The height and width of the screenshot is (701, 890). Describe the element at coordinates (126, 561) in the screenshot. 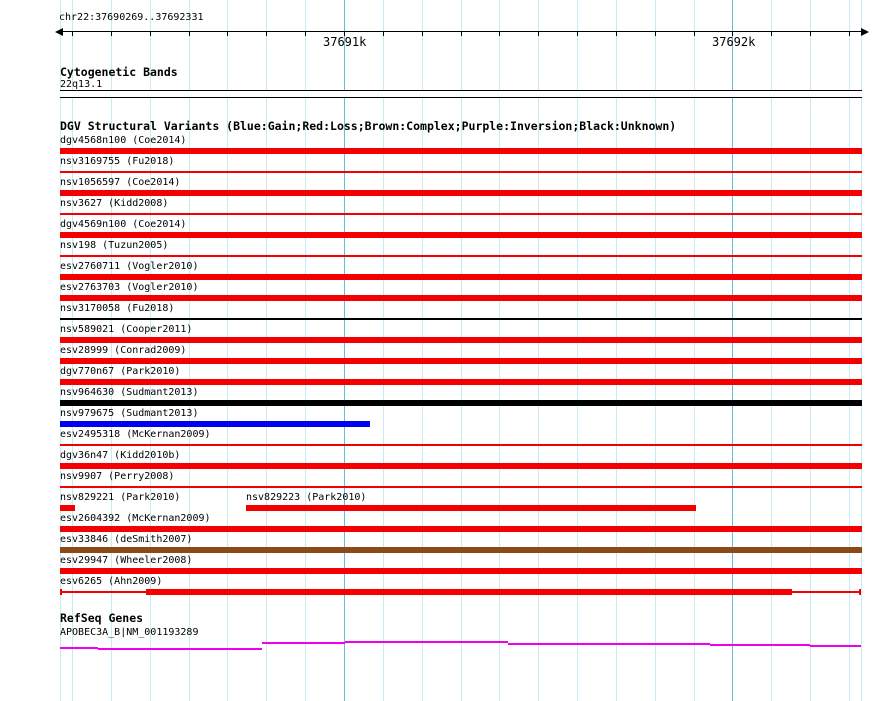

I see `variant-label: esv29947 (Wheeler2008)` at that location.